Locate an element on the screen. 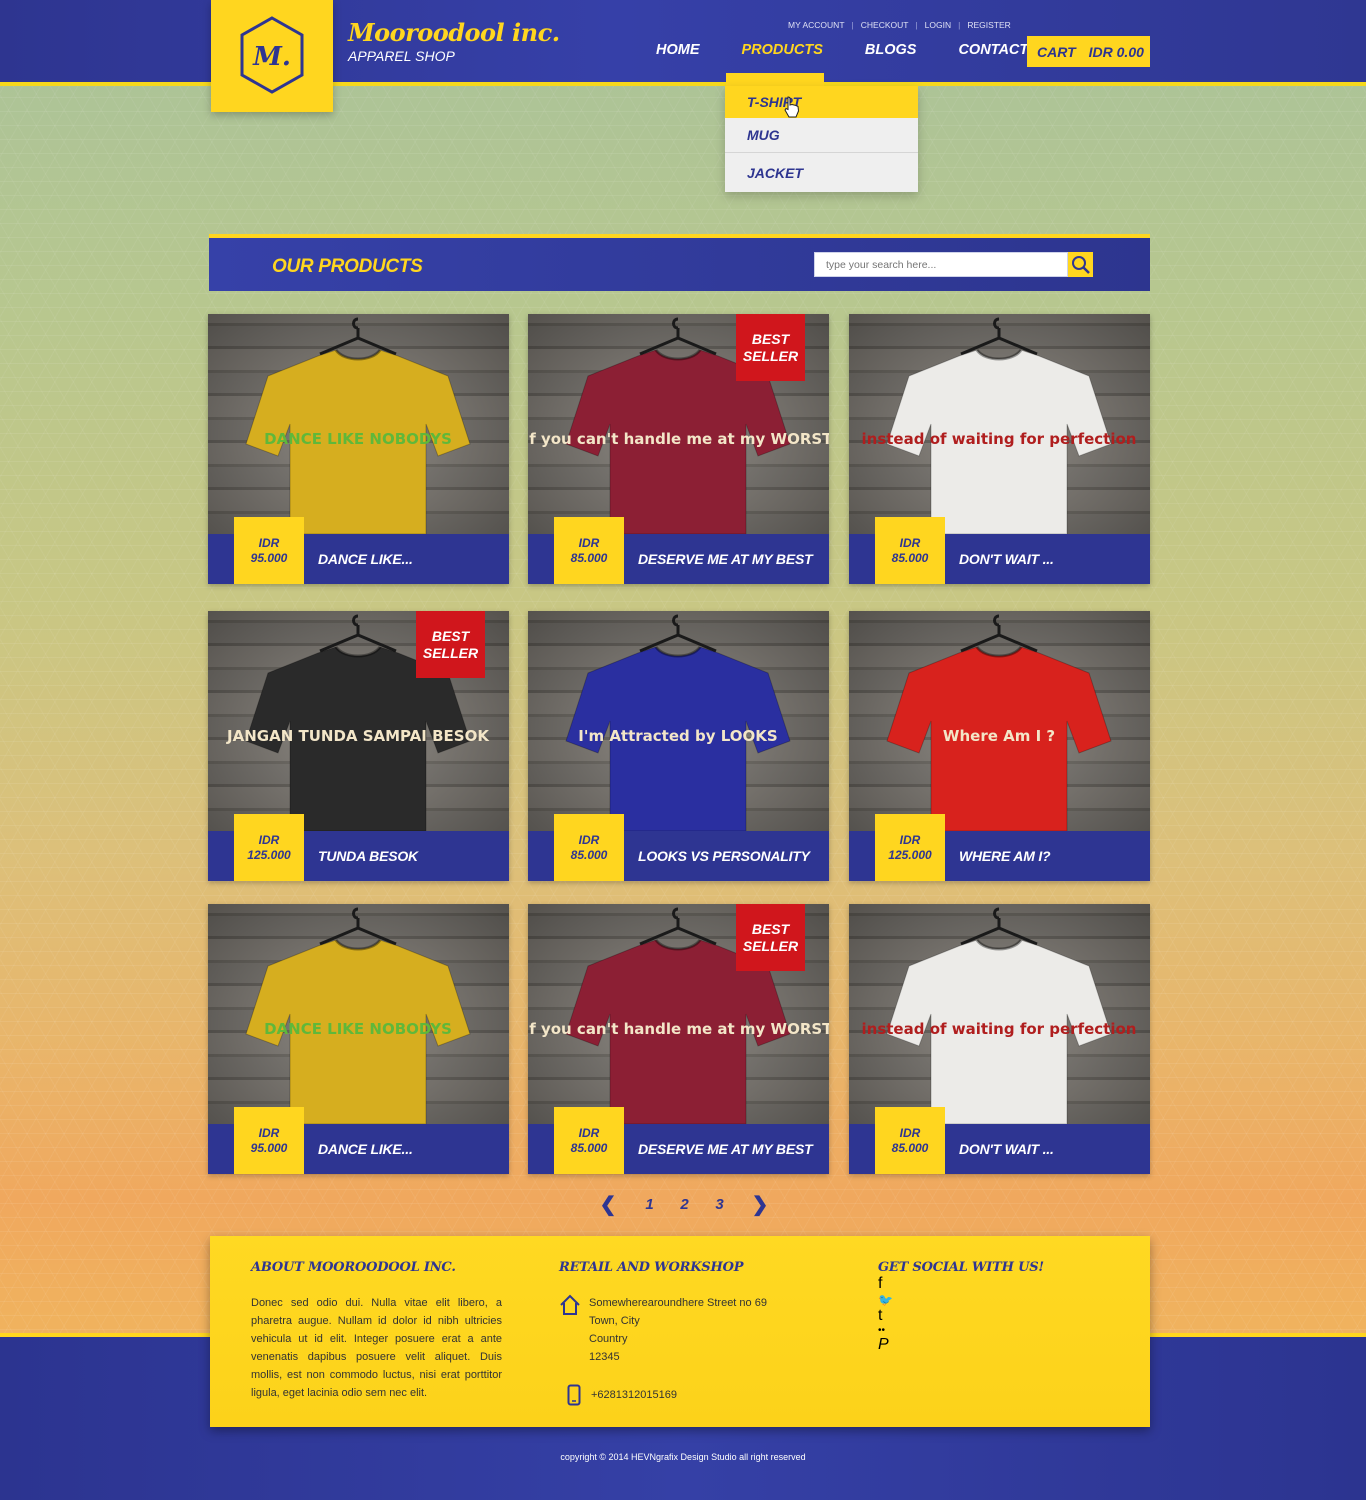  flickr-icon: •• is located at coordinates (1003, 1330).